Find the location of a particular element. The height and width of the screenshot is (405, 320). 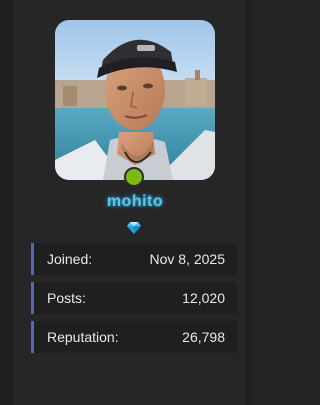

stat-value: 26,798 is located at coordinates (203, 337).